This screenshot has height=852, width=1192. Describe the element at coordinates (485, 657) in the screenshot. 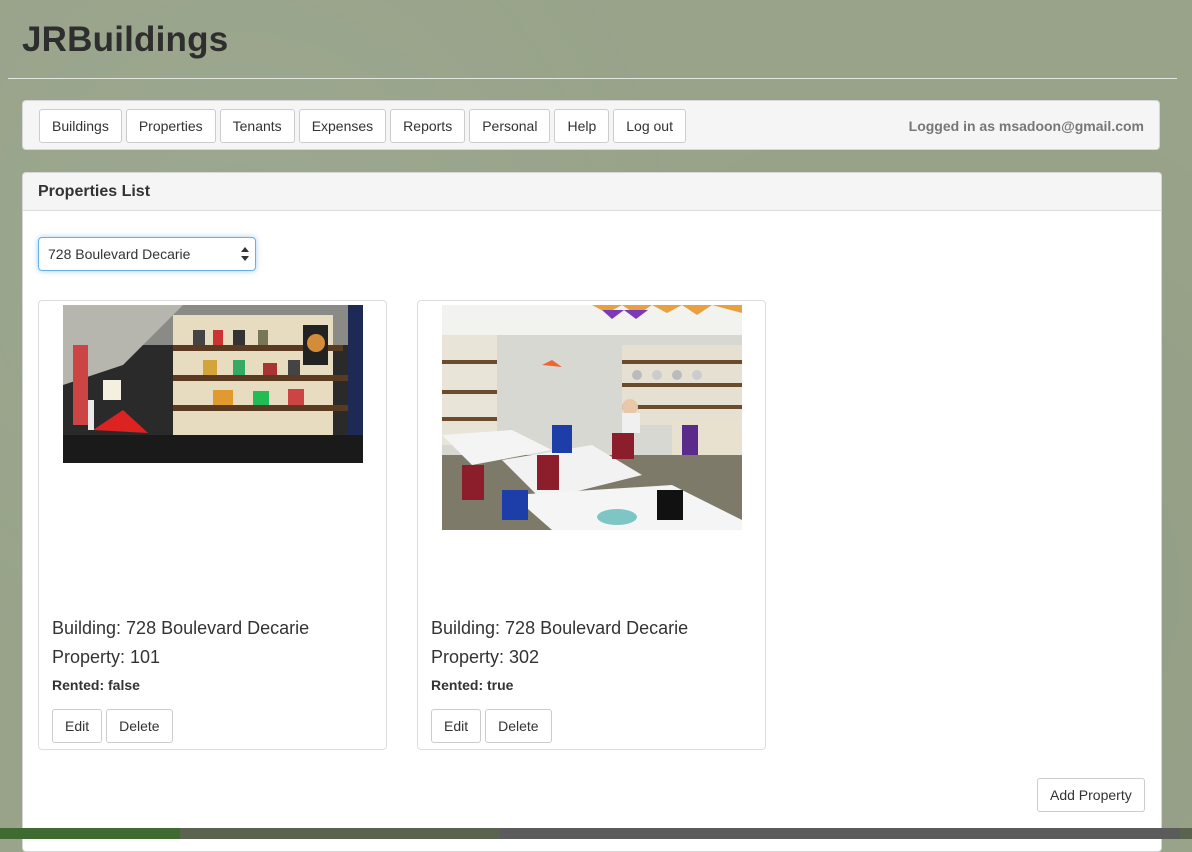

I see `card-property-label: Property: 302` at that location.